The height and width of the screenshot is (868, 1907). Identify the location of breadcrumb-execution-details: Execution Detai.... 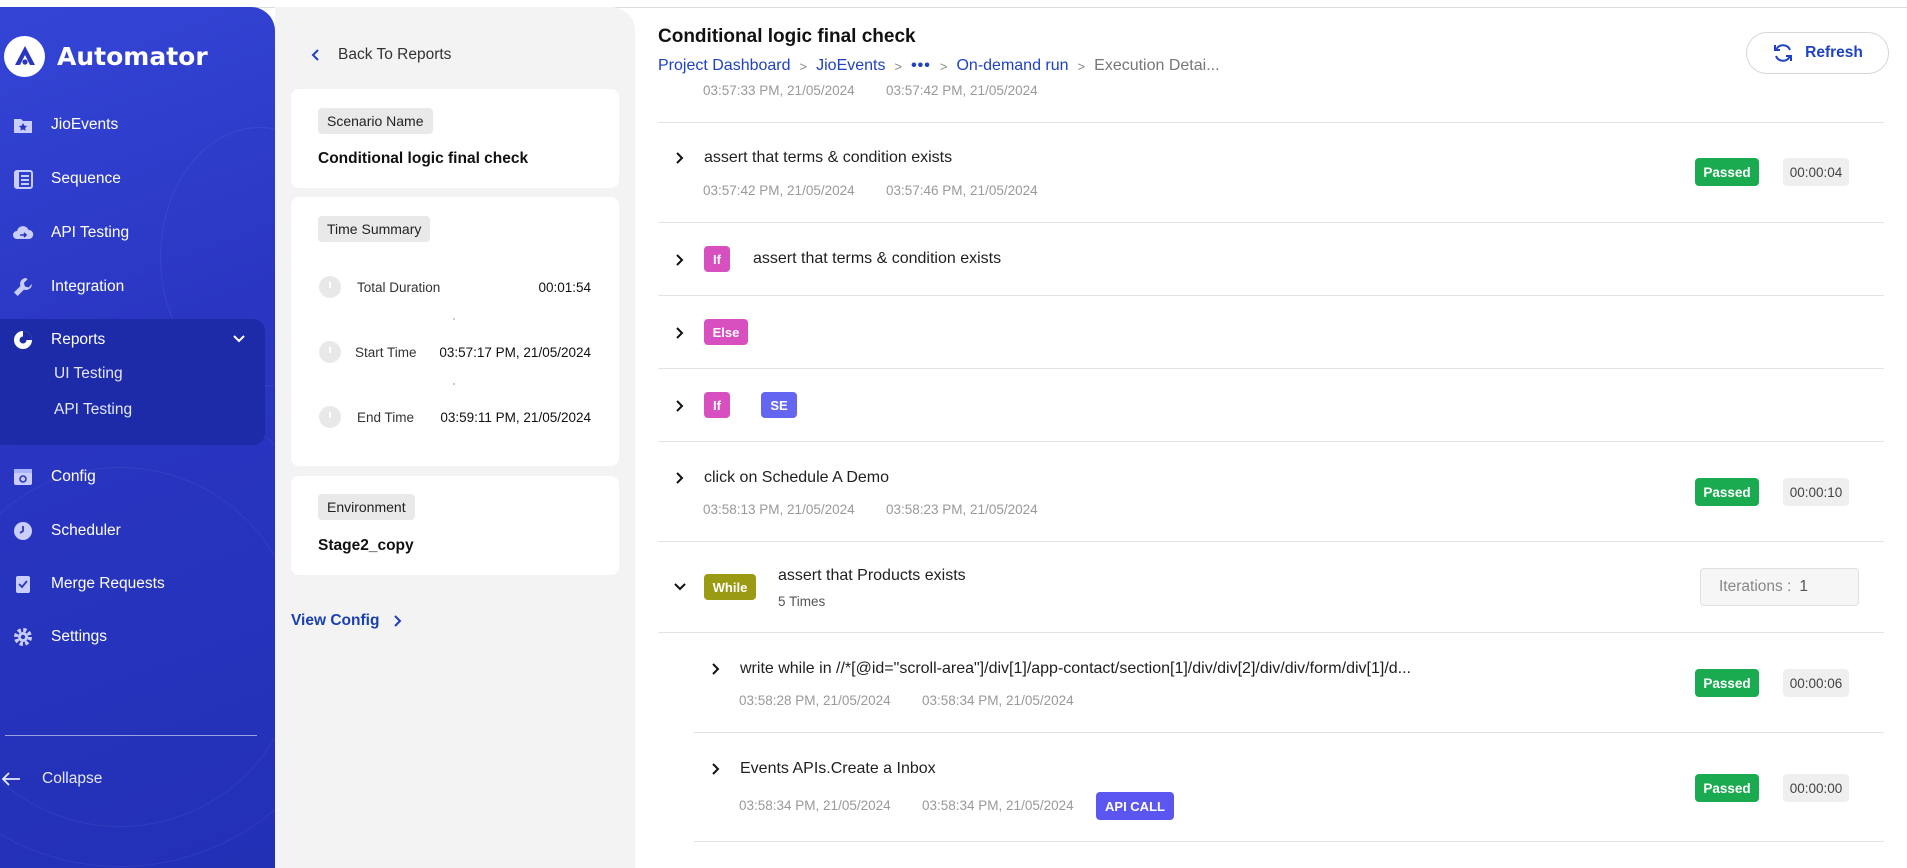
(1157, 65).